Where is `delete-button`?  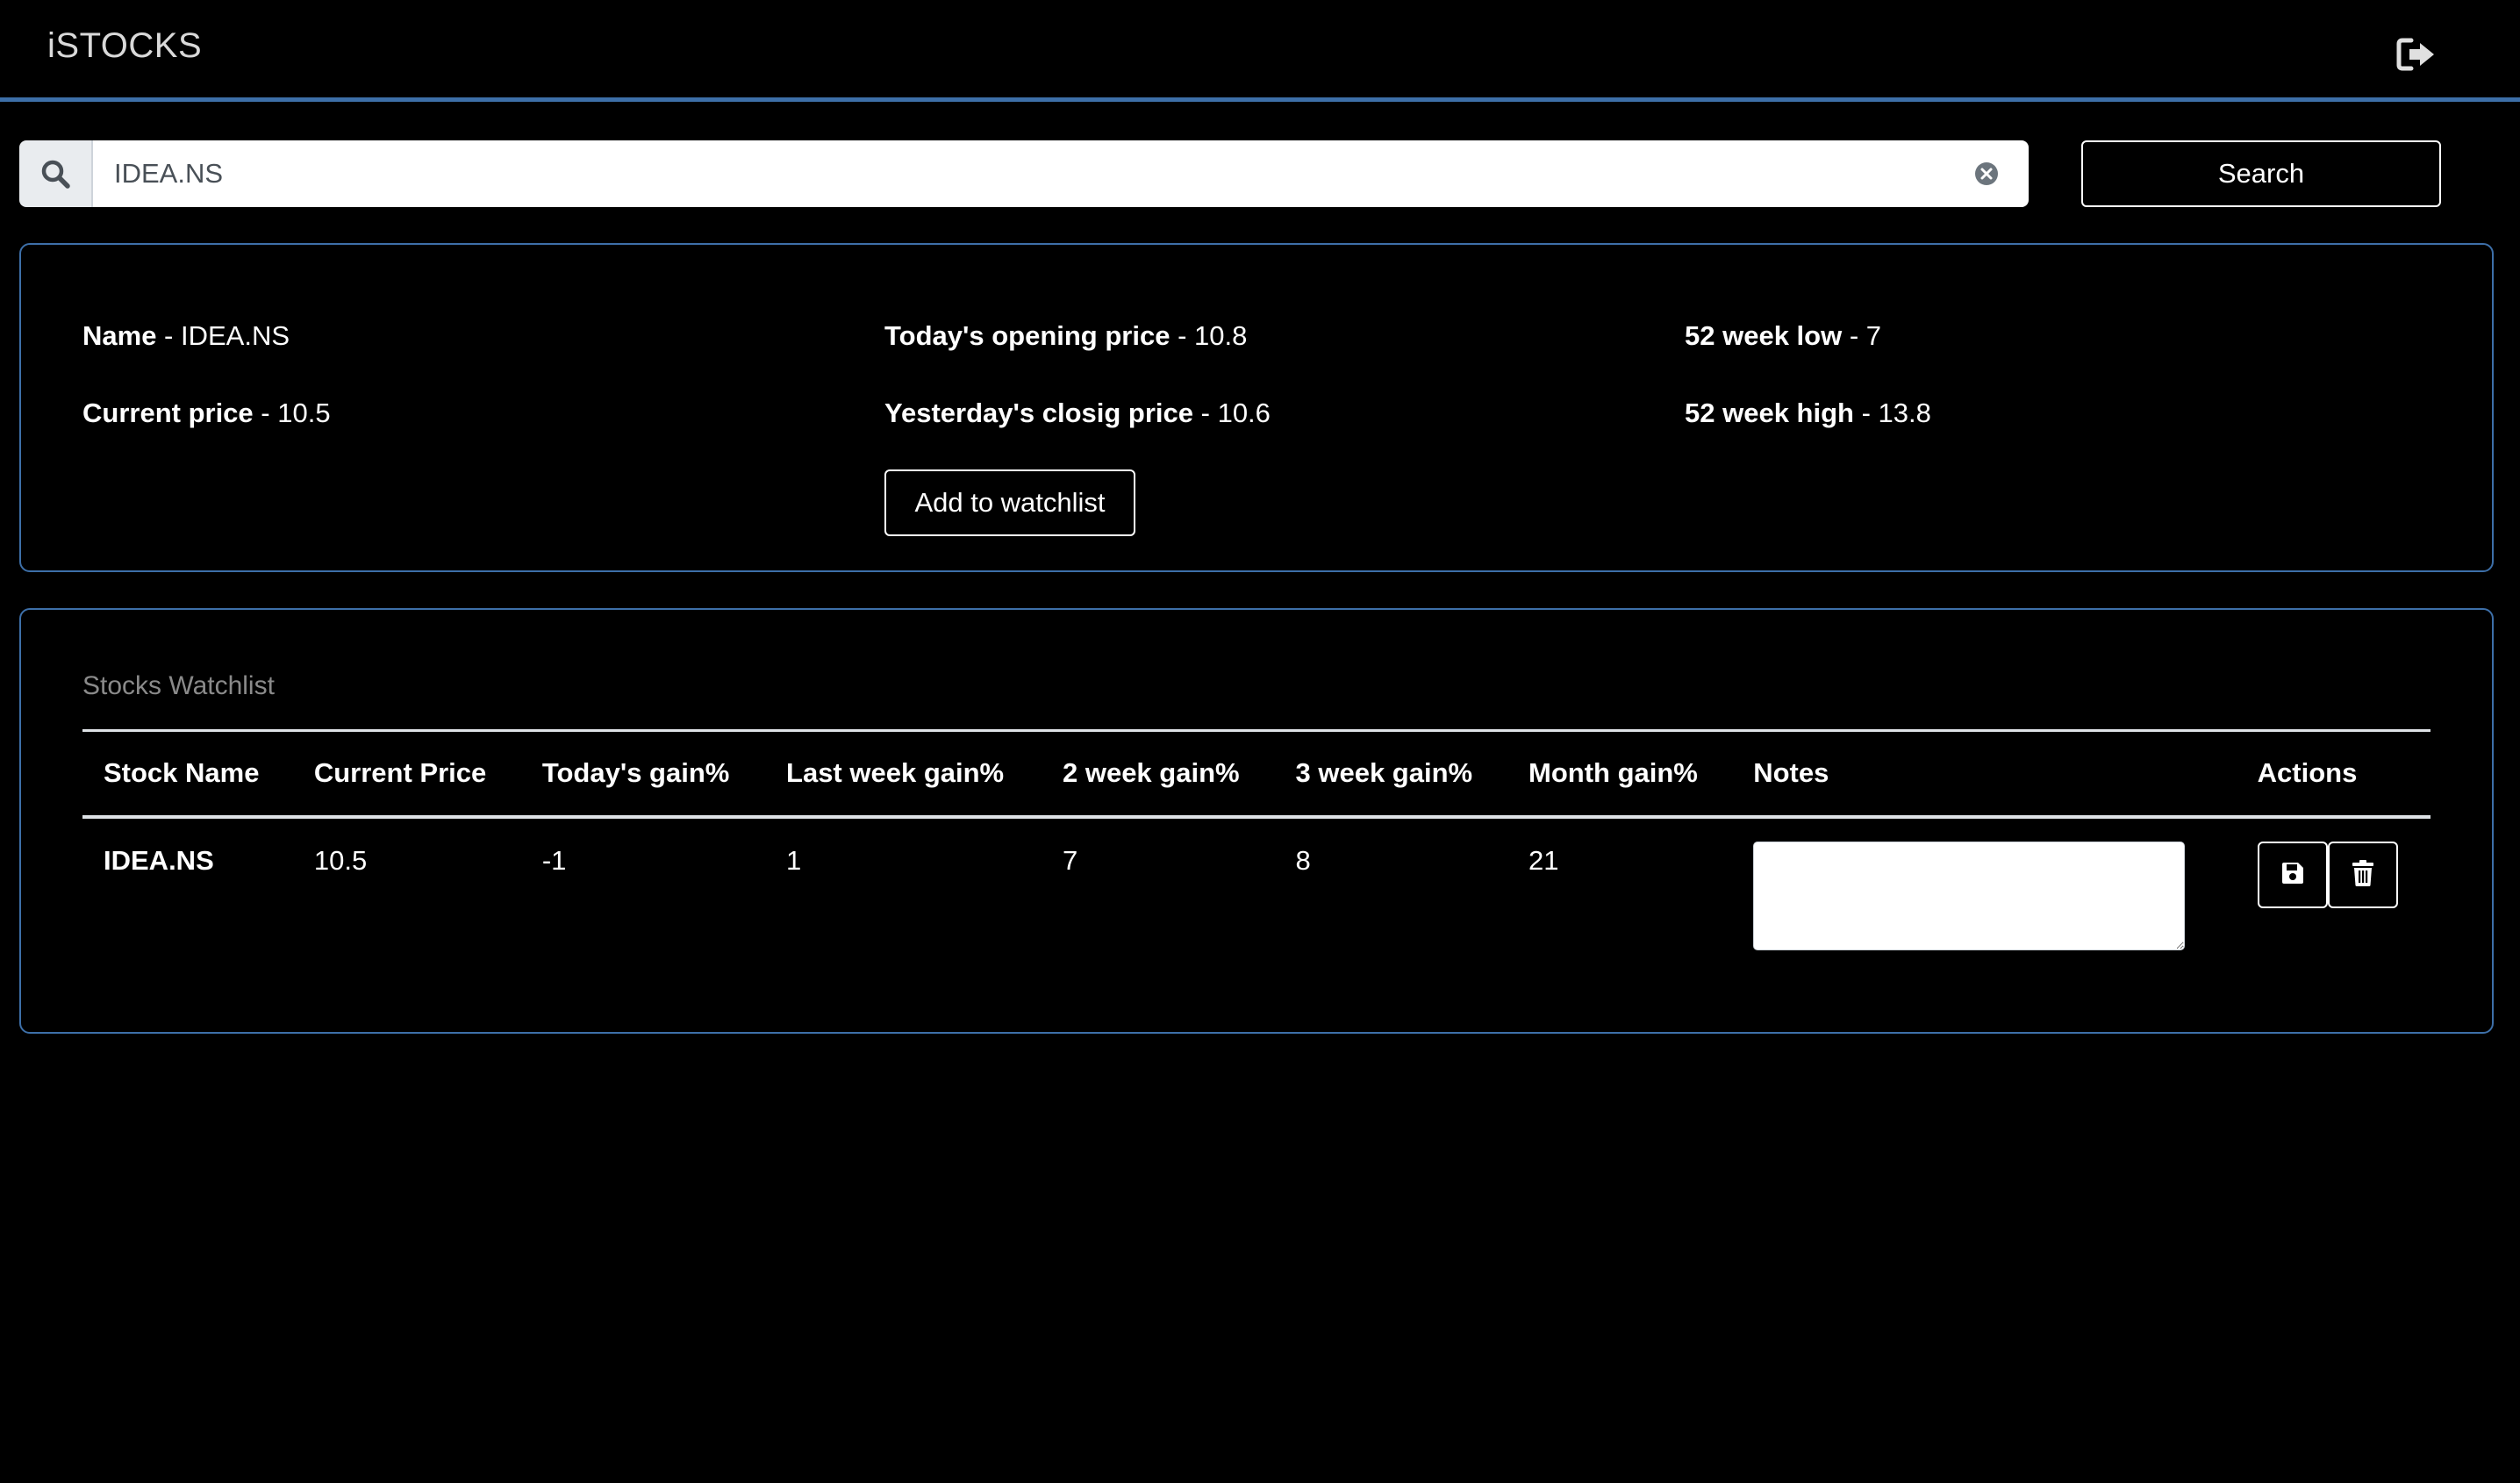
delete-button is located at coordinates (2362, 874).